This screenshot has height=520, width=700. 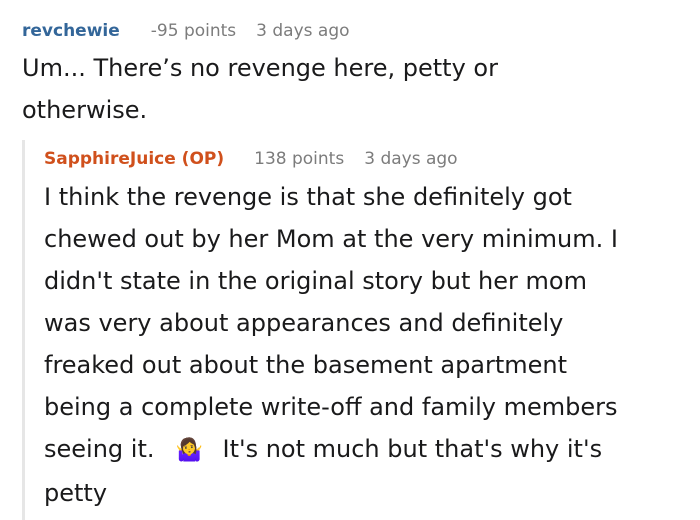 What do you see at coordinates (412, 449) in the screenshot?
I see `reply-body-text: It's not much but that's why it's` at bounding box center [412, 449].